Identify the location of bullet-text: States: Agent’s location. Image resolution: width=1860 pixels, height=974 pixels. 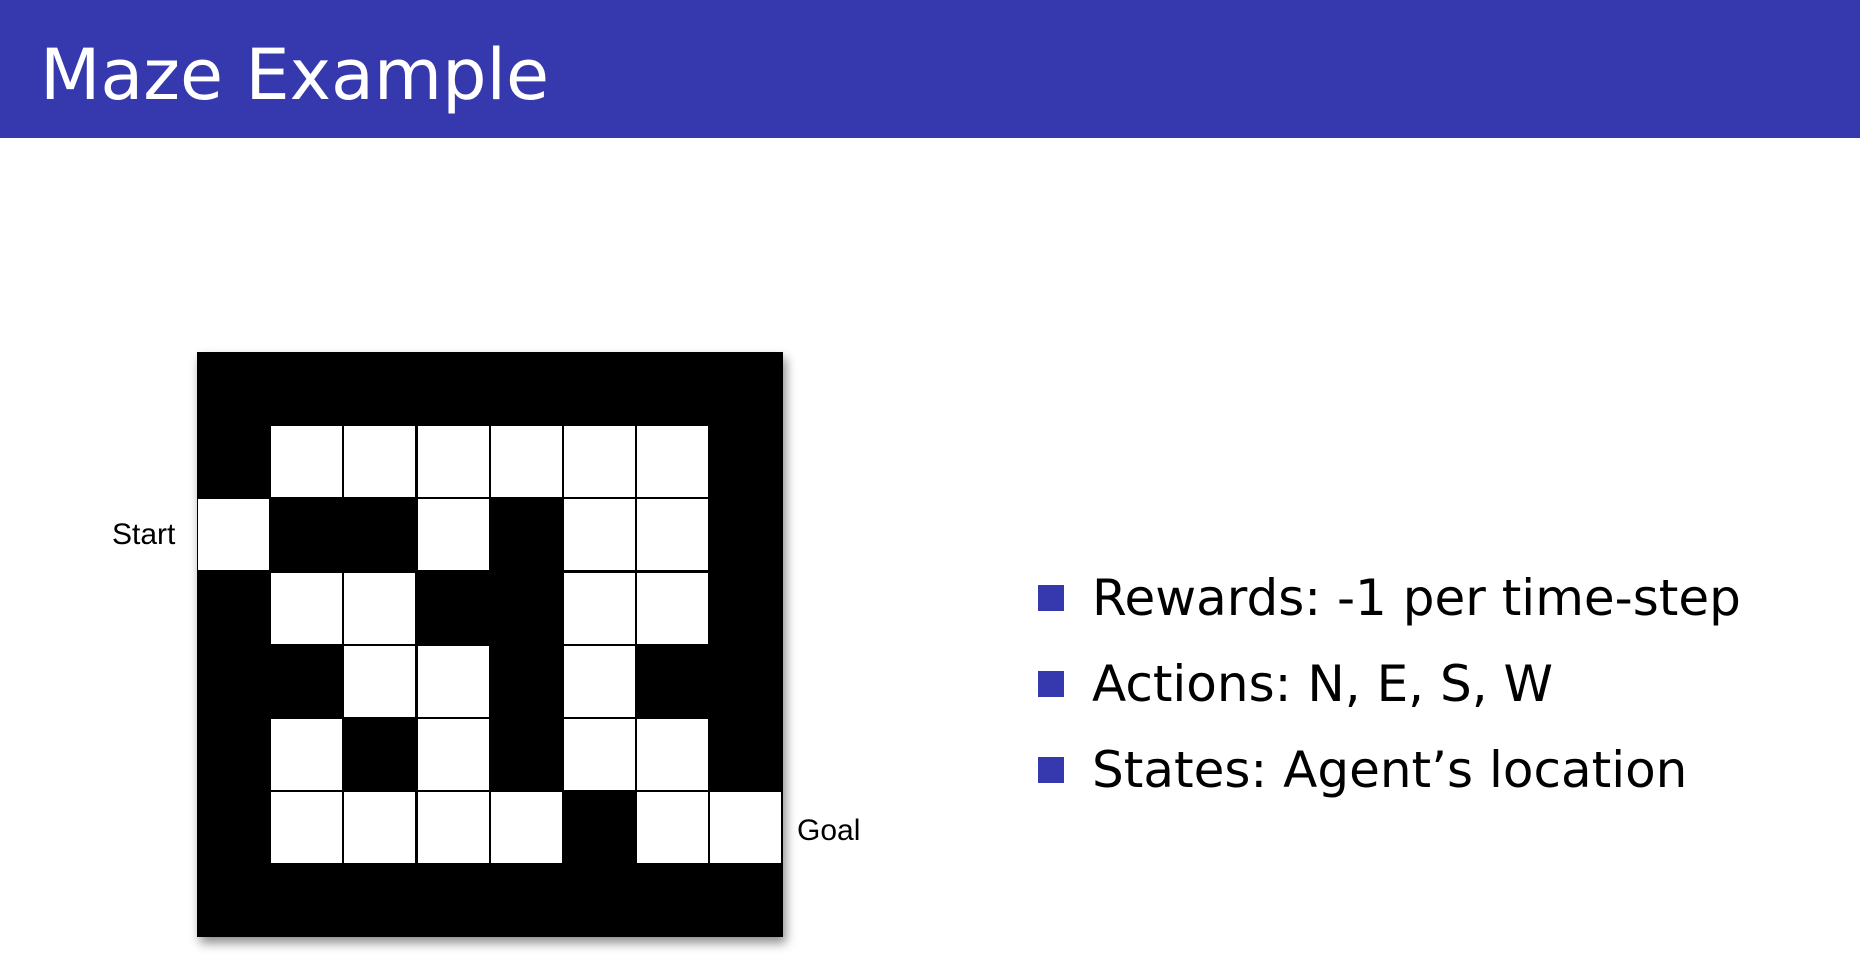
(1390, 770).